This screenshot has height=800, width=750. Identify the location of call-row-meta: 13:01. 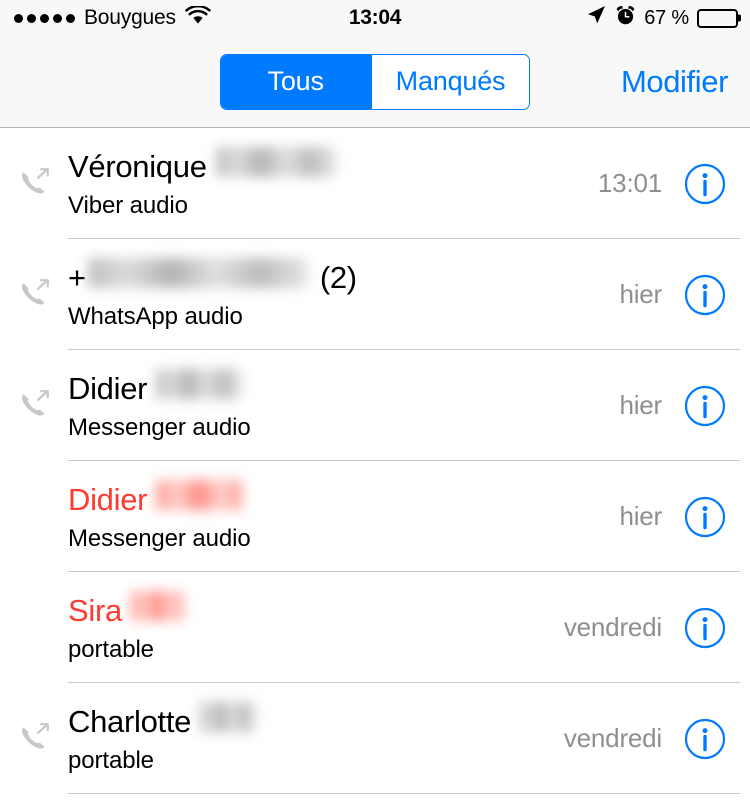
(674, 184).